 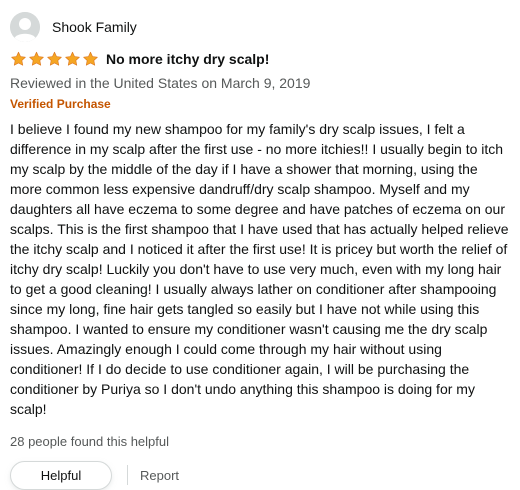 I want to click on helpful-button: Helpful, so click(x=61, y=475).